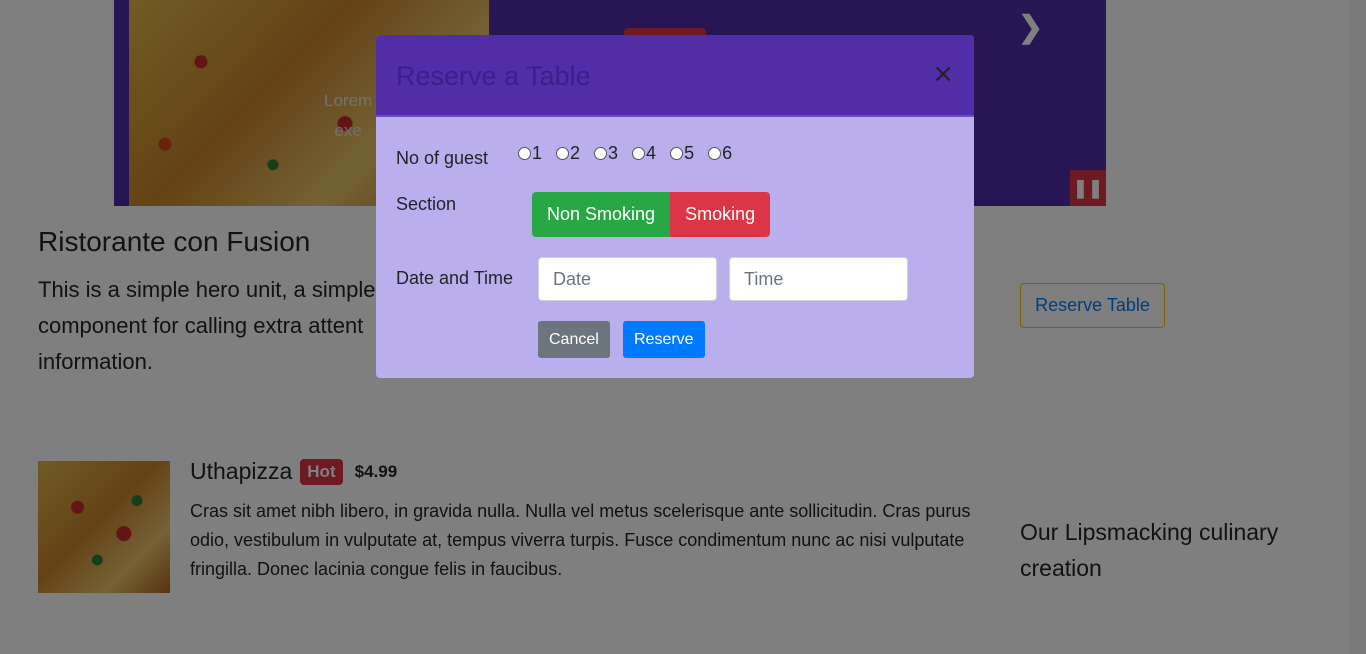 The width and height of the screenshot is (1366, 654). Describe the element at coordinates (601, 214) in the screenshot. I see `non-smoking-button: Non Smoking` at that location.